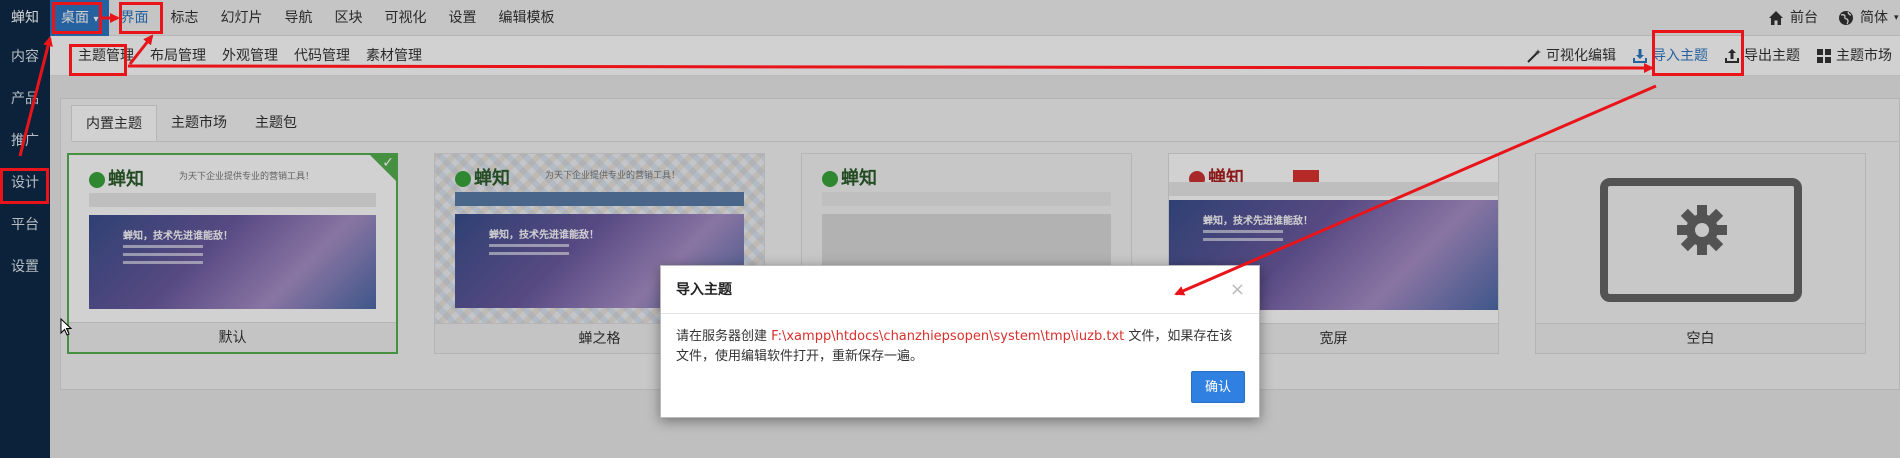 The height and width of the screenshot is (458, 1900). Describe the element at coordinates (724, 336) in the screenshot. I see `modal-text-before: 请在服务器创建` at that location.